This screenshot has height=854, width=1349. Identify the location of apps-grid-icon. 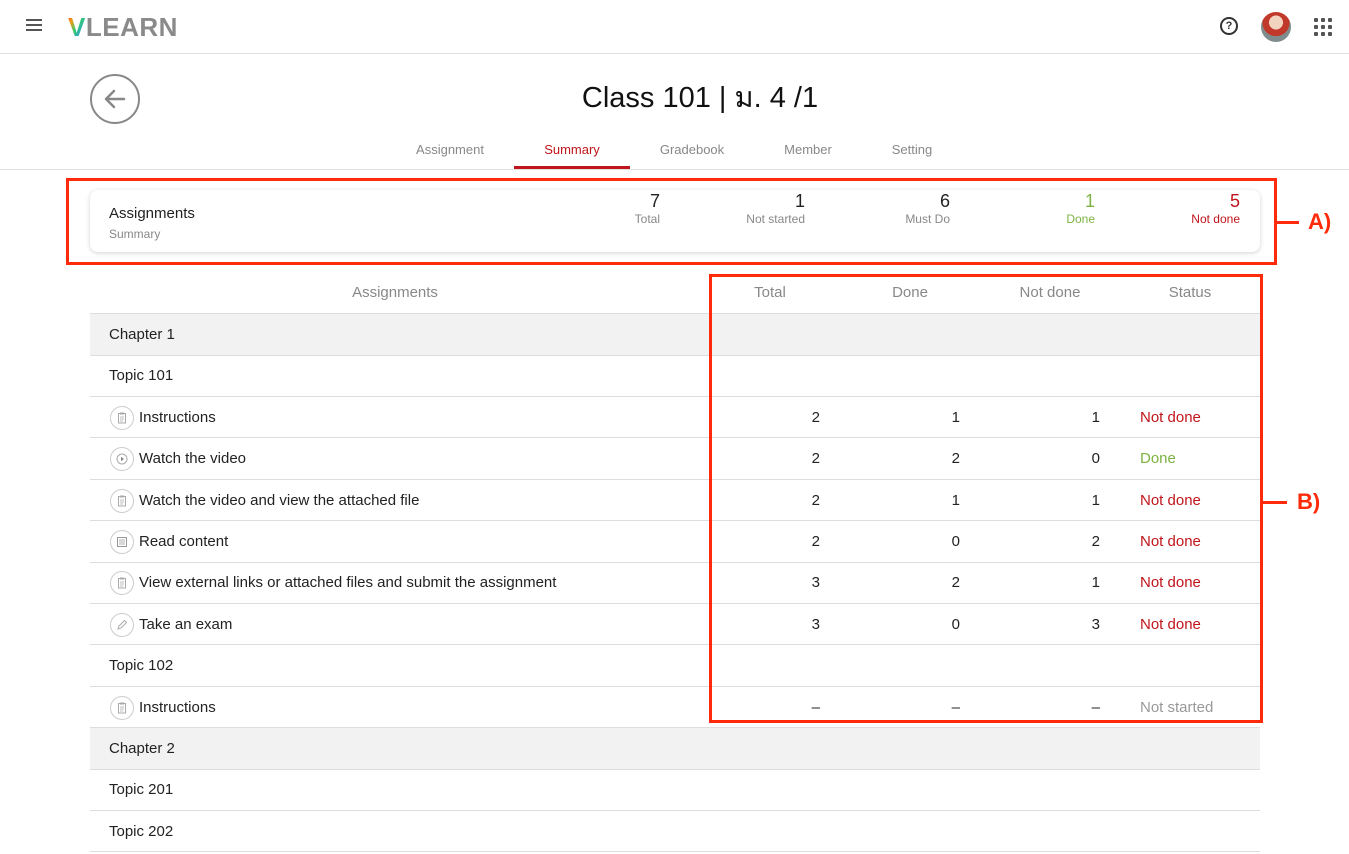
(1323, 27).